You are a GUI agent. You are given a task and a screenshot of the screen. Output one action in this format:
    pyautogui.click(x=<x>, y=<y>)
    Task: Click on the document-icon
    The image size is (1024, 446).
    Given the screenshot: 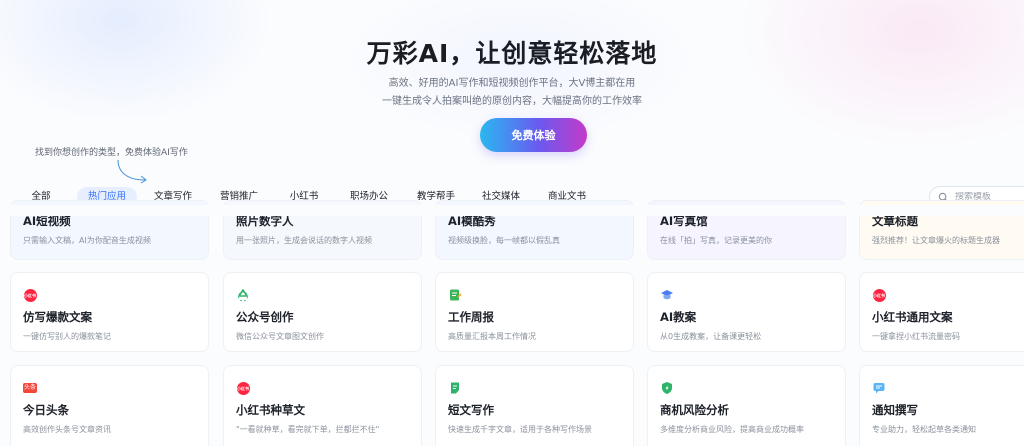 What is the action you would take?
    pyautogui.click(x=455, y=388)
    